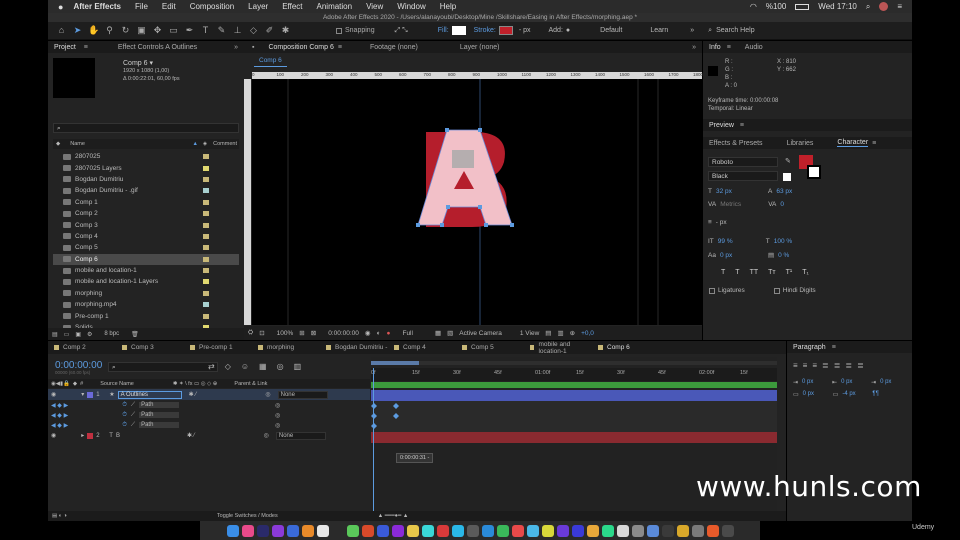  Describe the element at coordinates (742, 255) in the screenshot. I see `baseline-shift: 0 px` at that location.